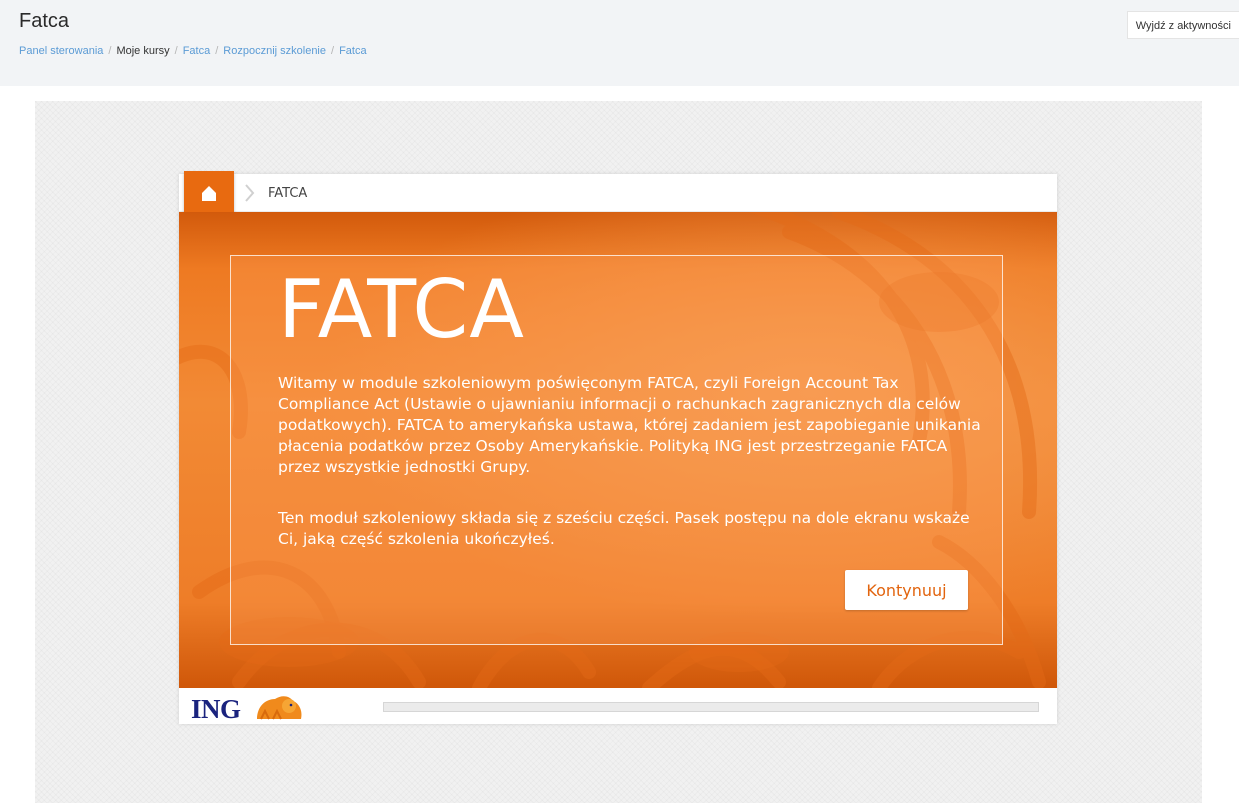 This screenshot has width=1239, height=807. I want to click on home-icon, so click(209, 193).